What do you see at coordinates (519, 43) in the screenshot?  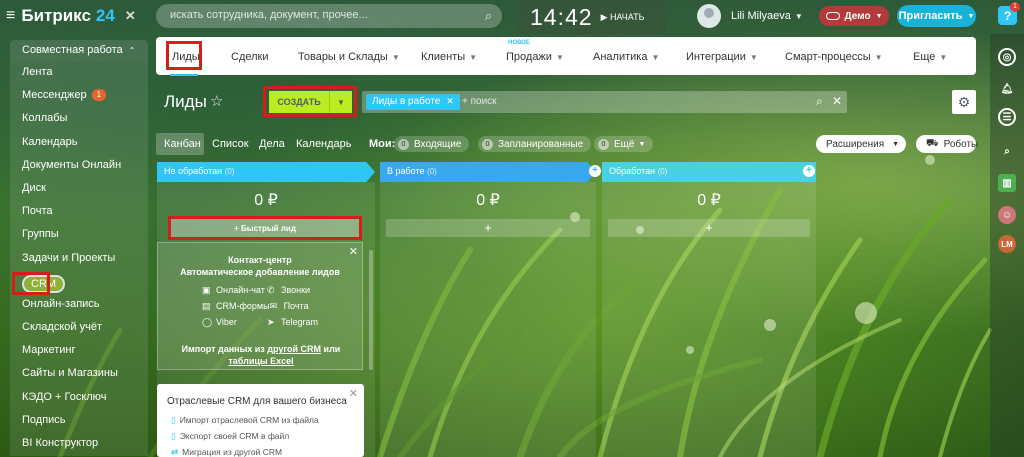 I see `new-badge: НОВОЕ` at bounding box center [519, 43].